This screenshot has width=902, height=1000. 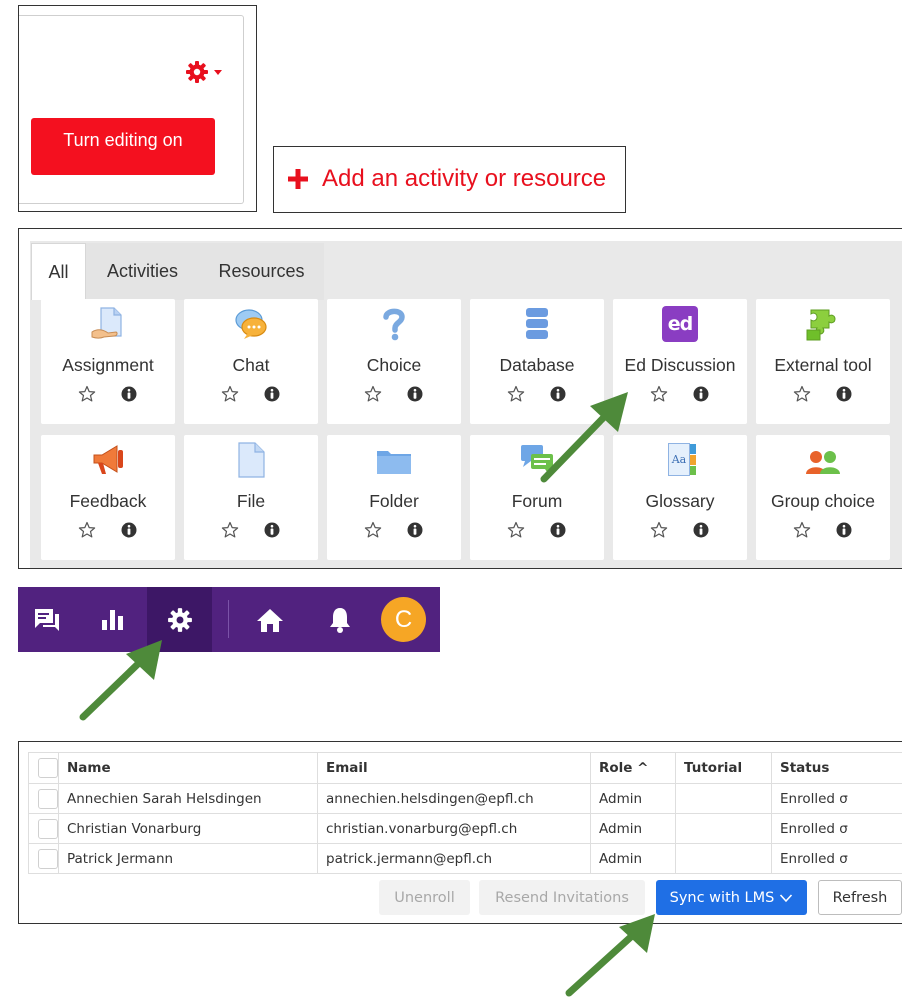 I want to click on notifications-button, so click(x=340, y=619).